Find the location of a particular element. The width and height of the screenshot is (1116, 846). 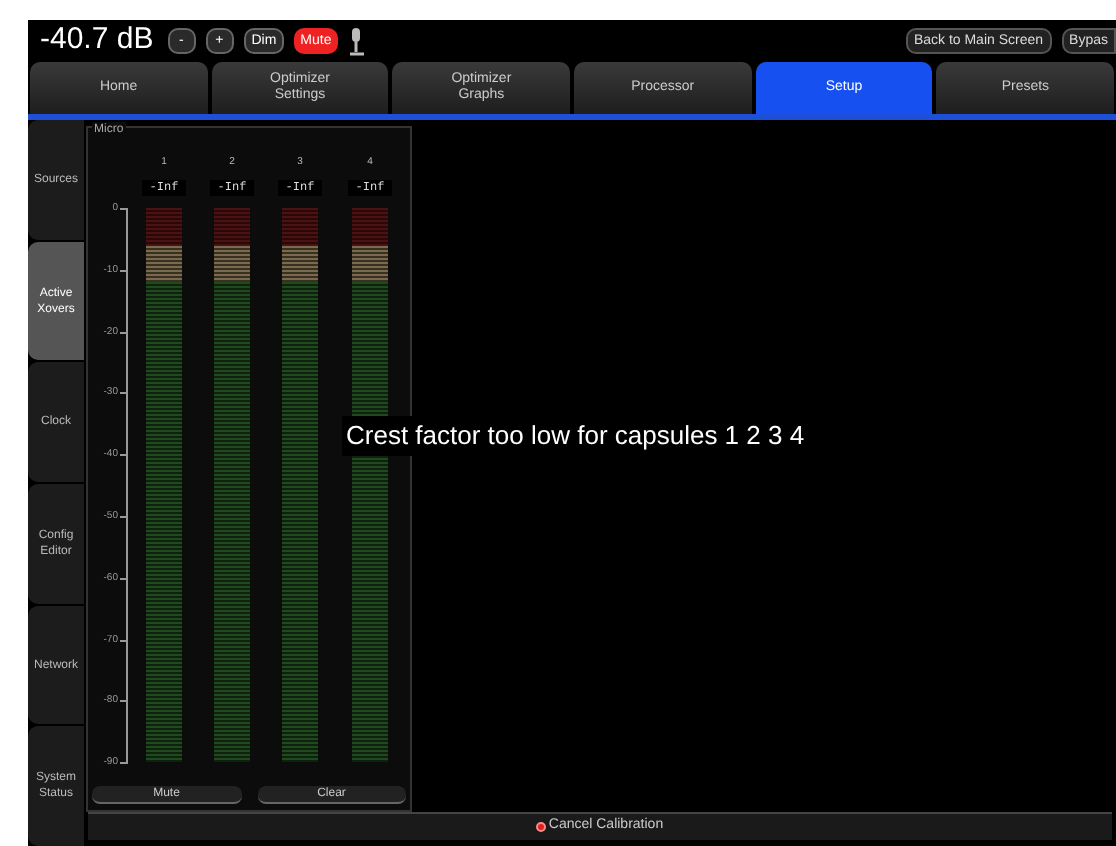

volume-readout: -40.7 dB is located at coordinates (97, 40).